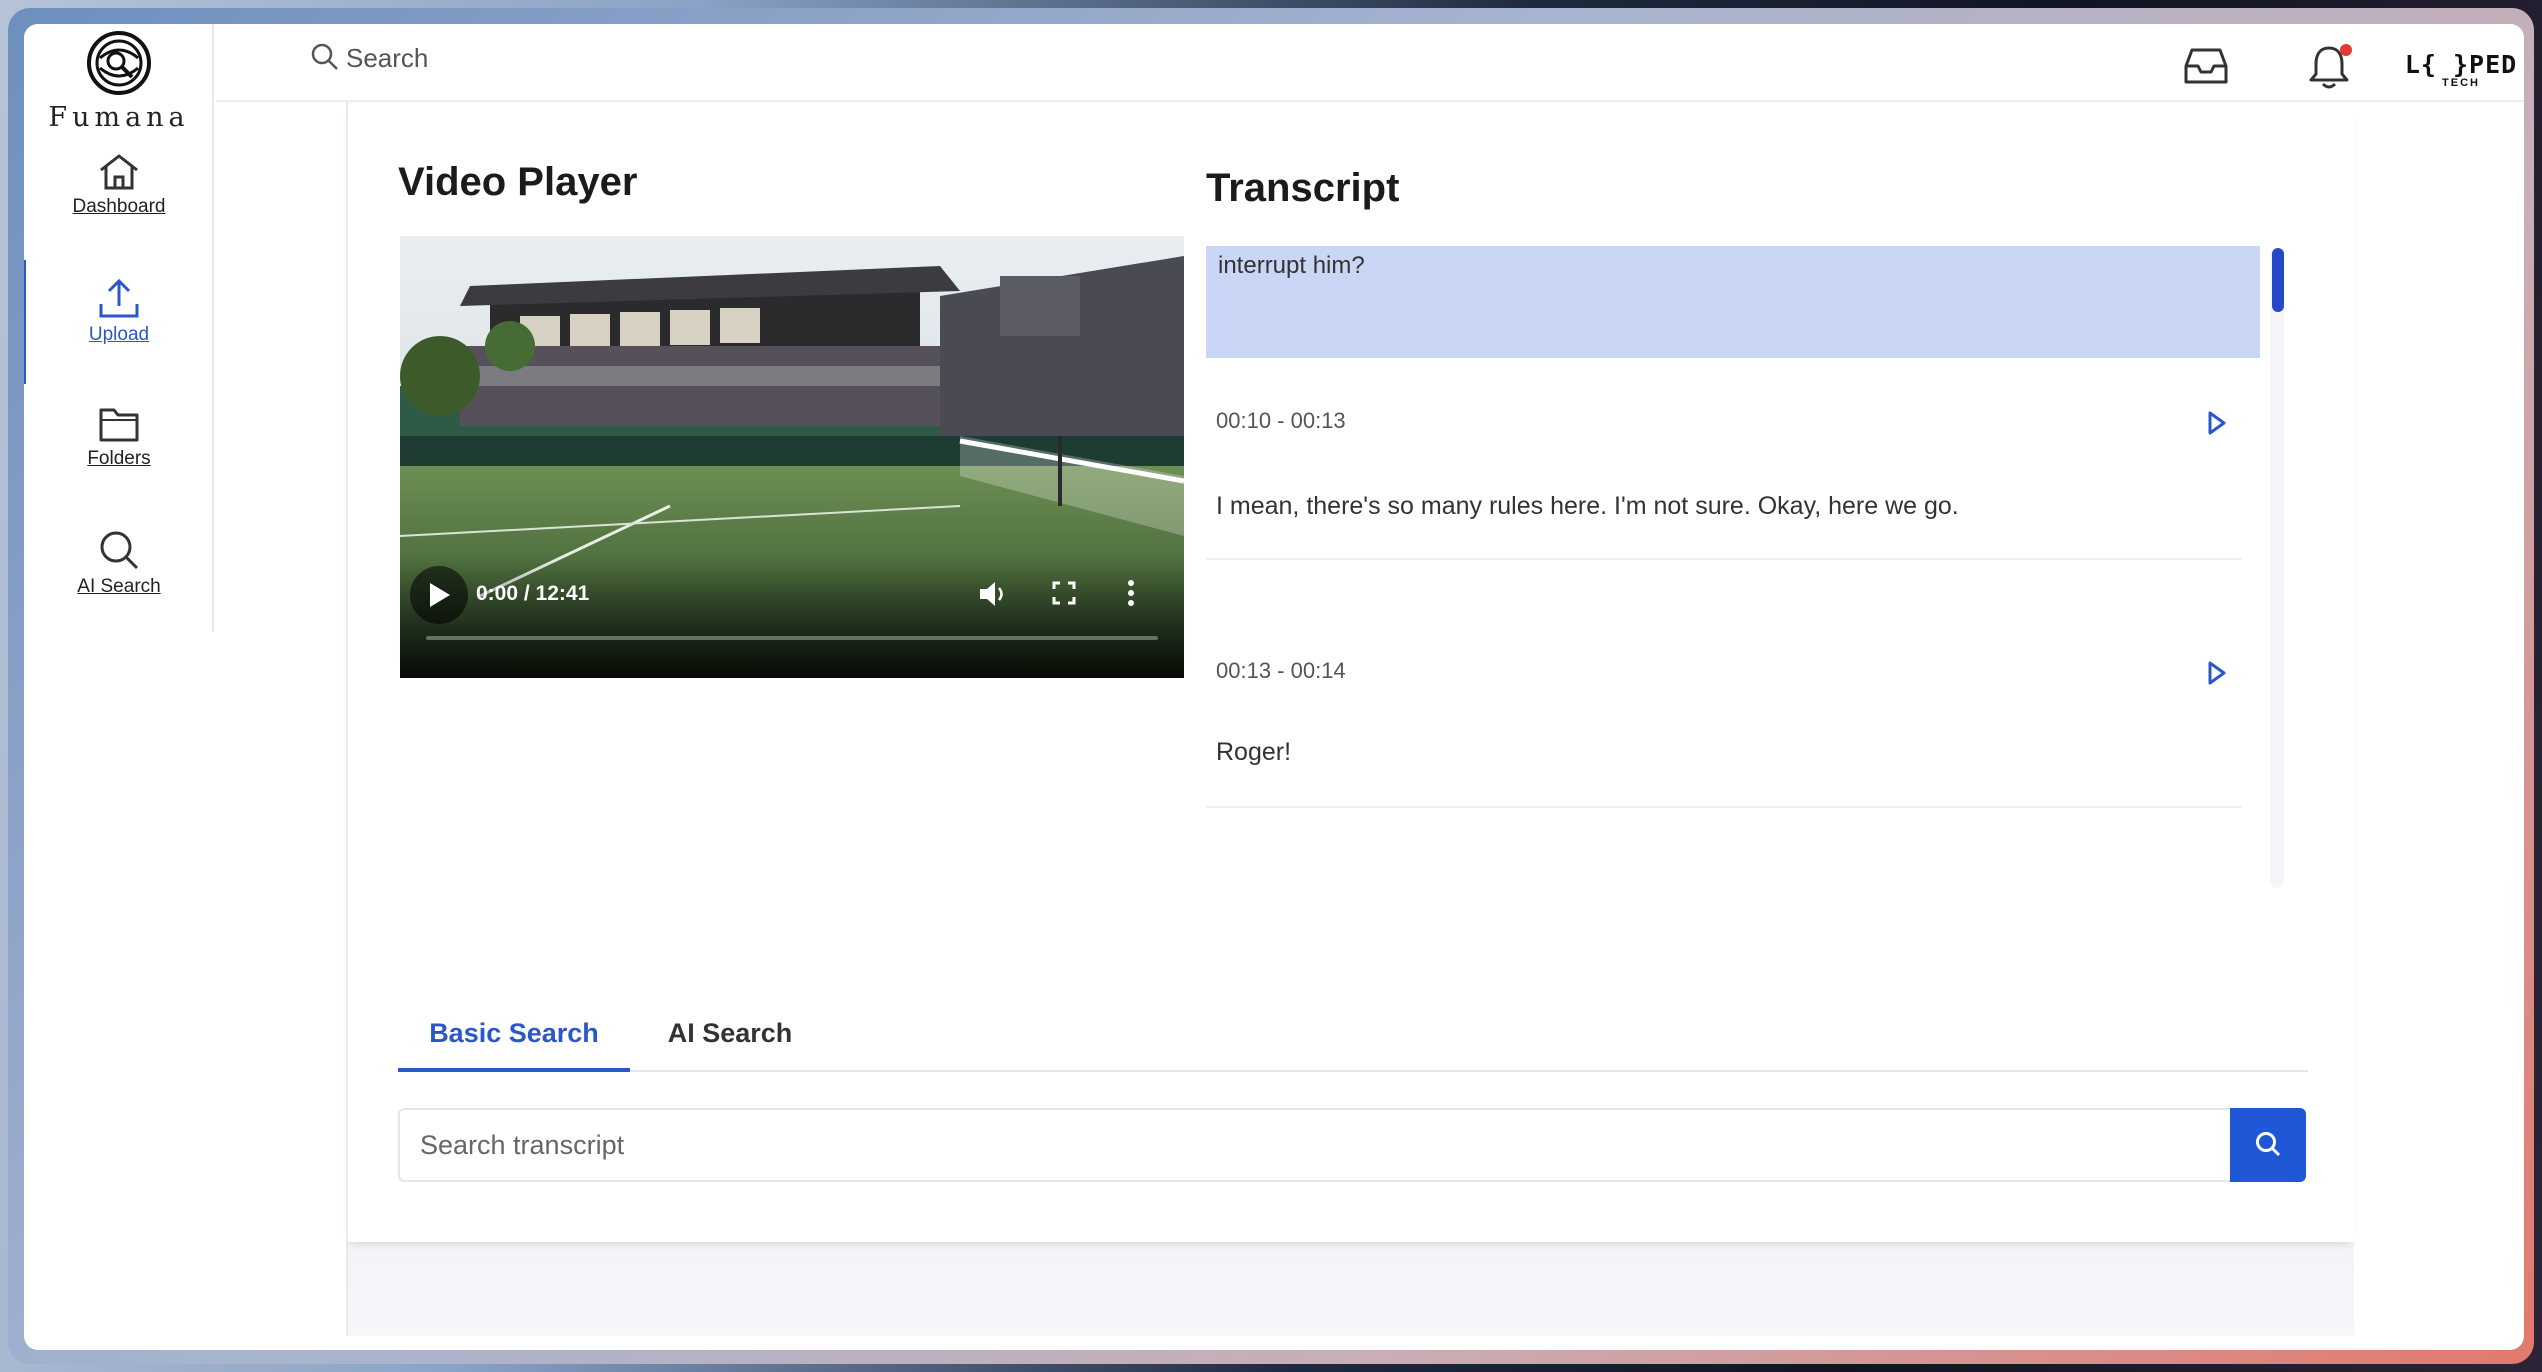 Image resolution: width=2542 pixels, height=1372 pixels. What do you see at coordinates (993, 594) in the screenshot?
I see `volume-icon` at bounding box center [993, 594].